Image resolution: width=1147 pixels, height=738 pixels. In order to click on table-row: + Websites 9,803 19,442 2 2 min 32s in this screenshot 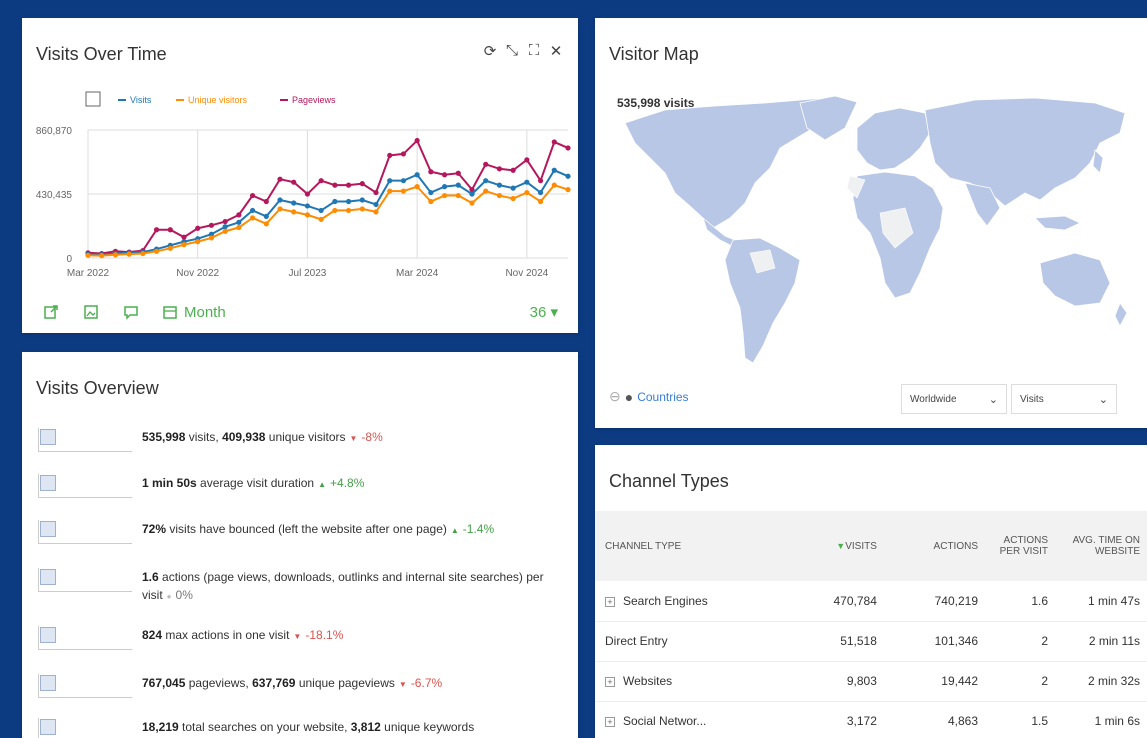, I will do `click(871, 681)`.